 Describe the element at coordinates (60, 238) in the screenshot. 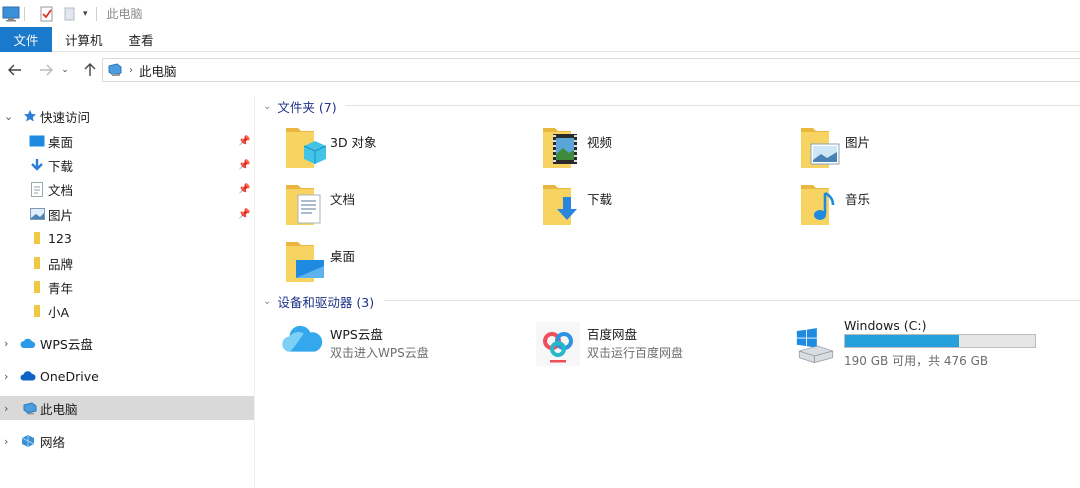

I see `sidebar-label: 123` at that location.